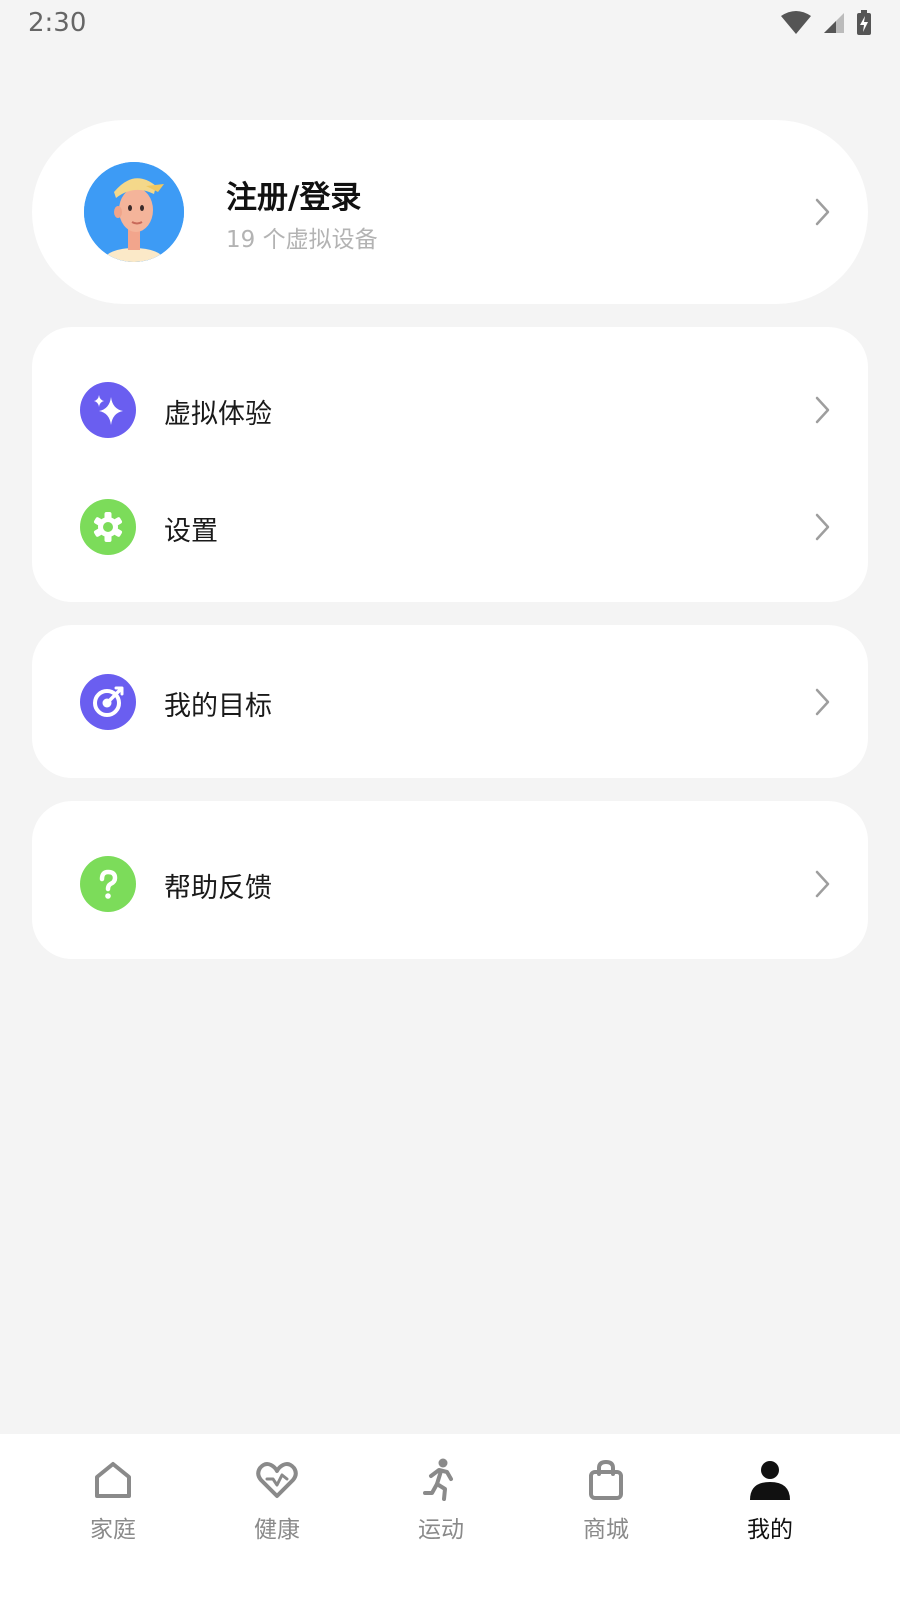 The height and width of the screenshot is (1600, 900). Describe the element at coordinates (277, 1507) in the screenshot. I see `tab-health: 健康` at that location.